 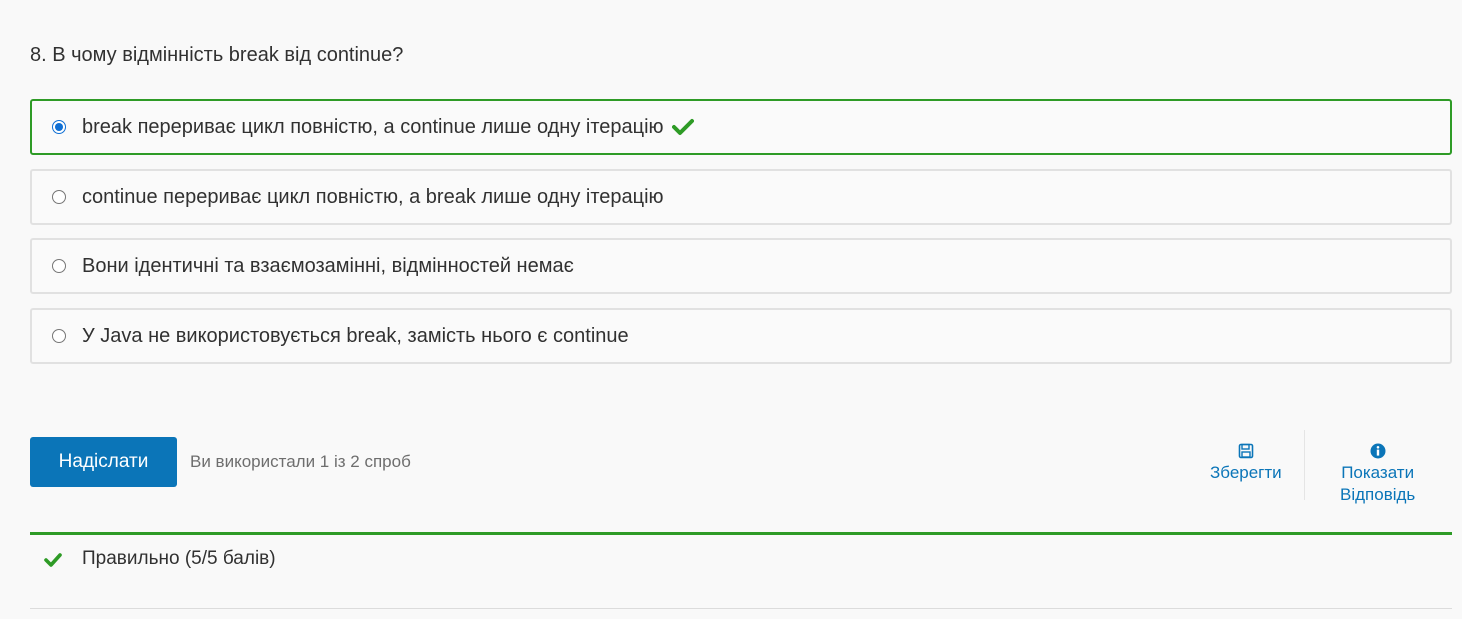 I want to click on bottom-divider, so click(x=741, y=608).